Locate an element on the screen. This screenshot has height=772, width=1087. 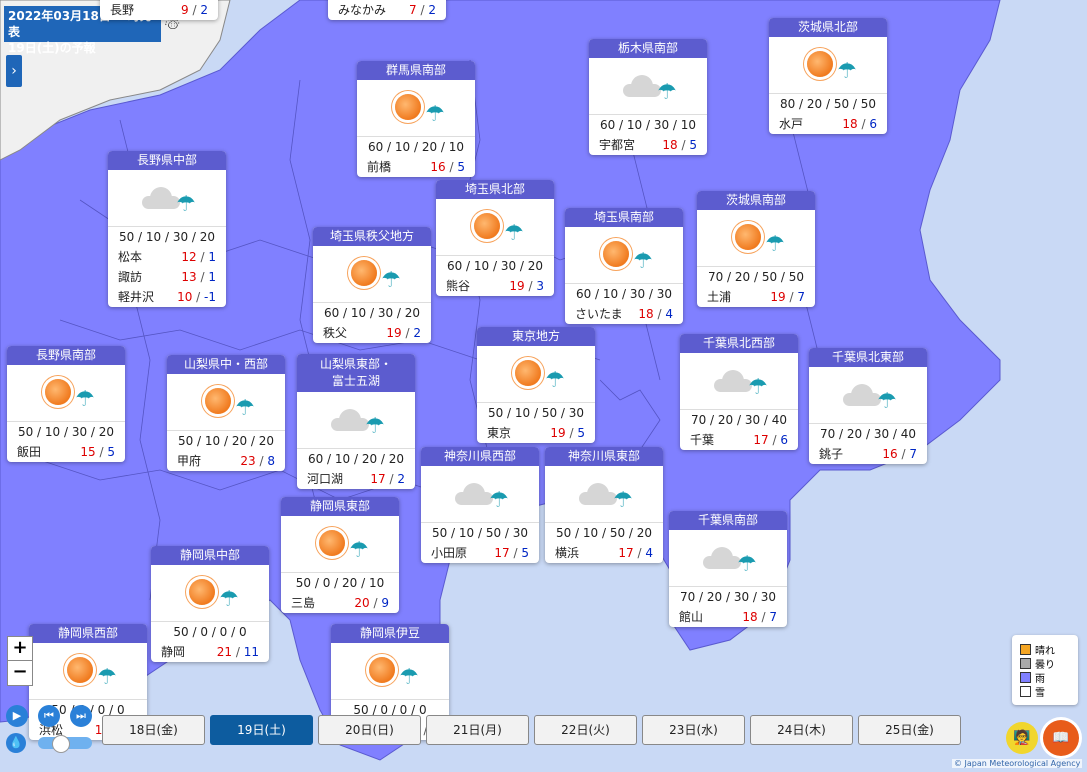
card-title: 埼玉県北部 is located at coordinates (495, 189).